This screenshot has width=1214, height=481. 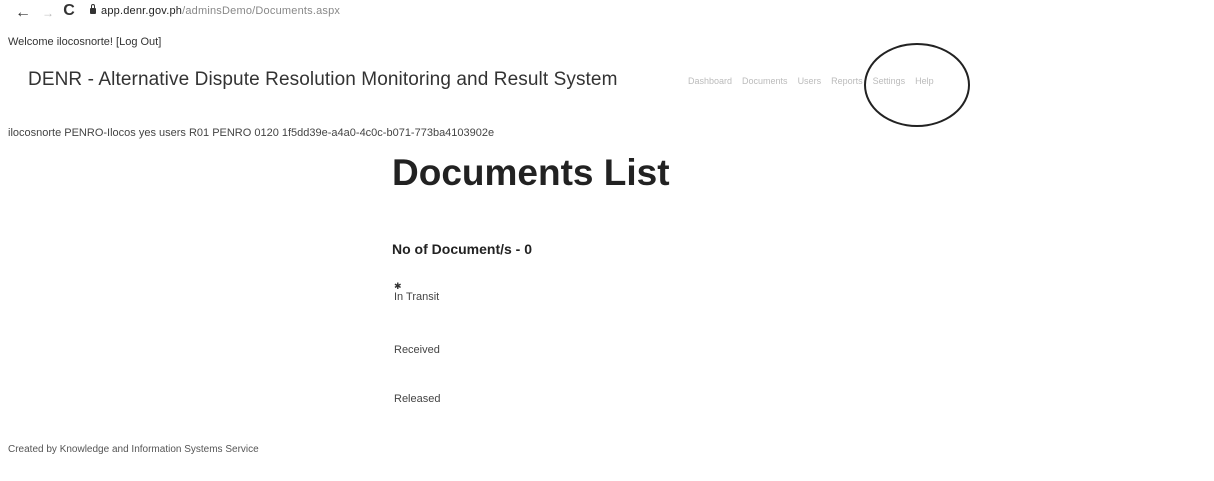 What do you see at coordinates (417, 399) in the screenshot?
I see `status-released: Released` at bounding box center [417, 399].